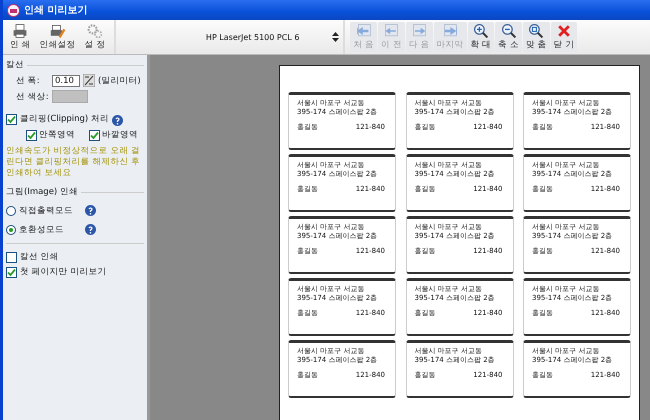  What do you see at coordinates (57, 135) in the screenshot?
I see `checkbox-label: 안쪽영역` at bounding box center [57, 135].